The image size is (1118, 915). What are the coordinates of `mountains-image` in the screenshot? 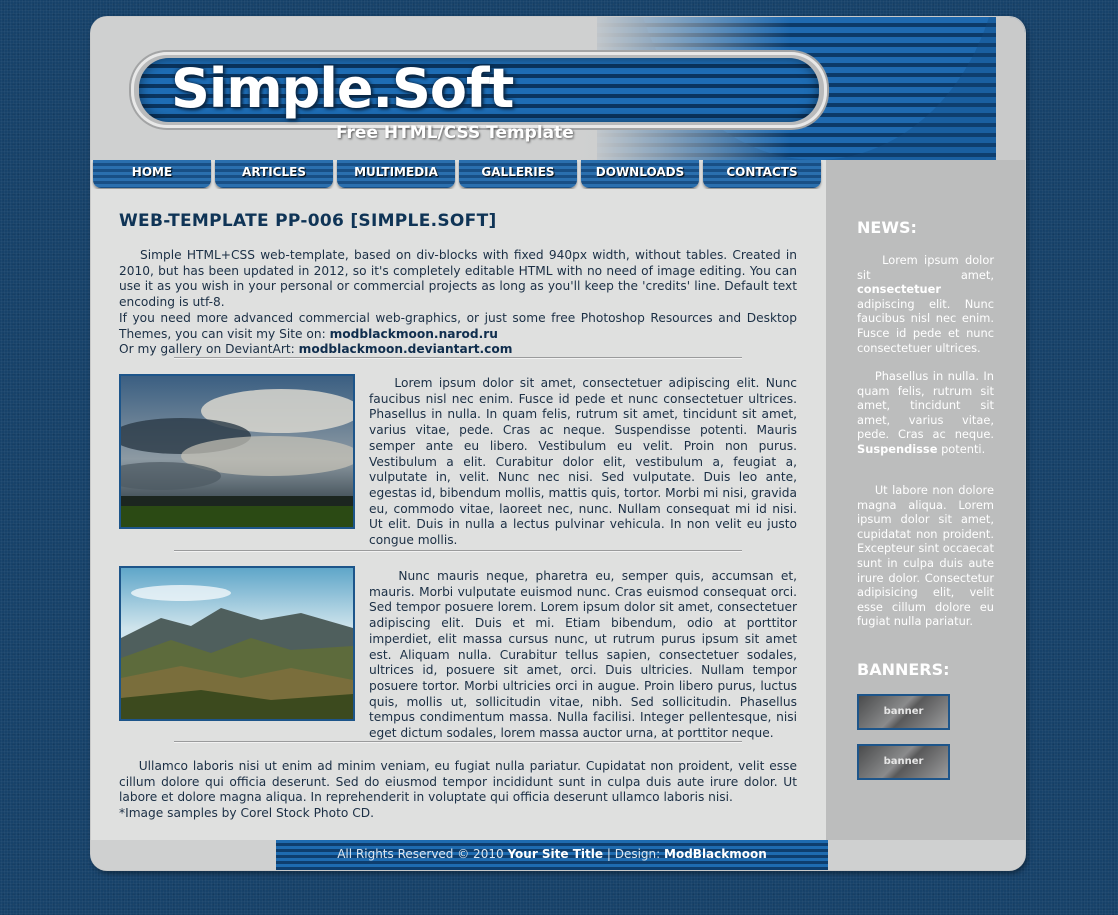 It's located at (237, 643).